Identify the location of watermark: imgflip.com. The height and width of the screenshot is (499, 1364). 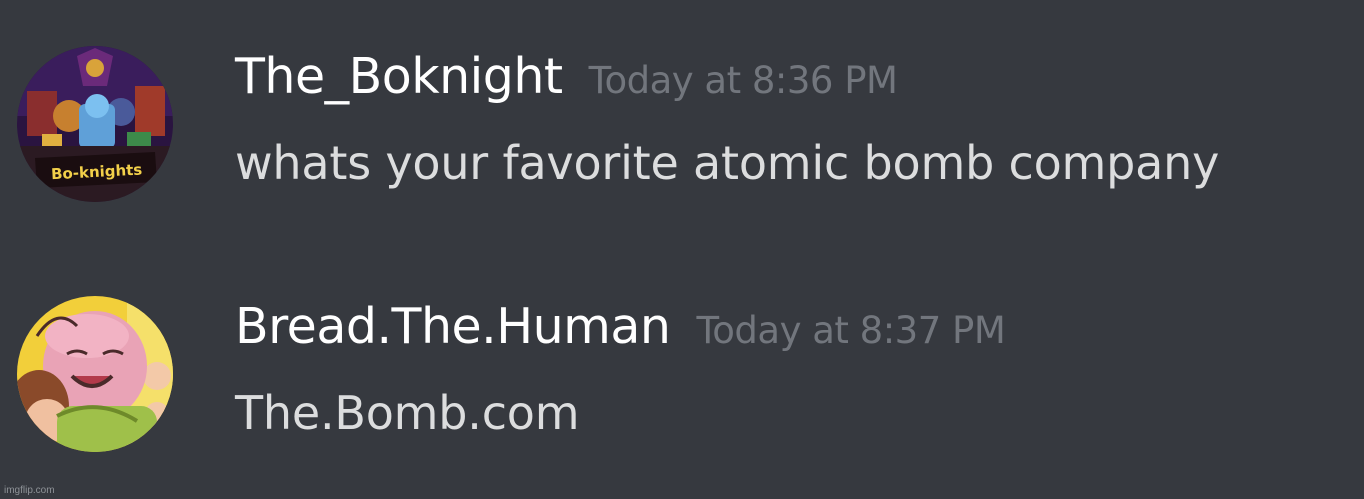
(29, 490).